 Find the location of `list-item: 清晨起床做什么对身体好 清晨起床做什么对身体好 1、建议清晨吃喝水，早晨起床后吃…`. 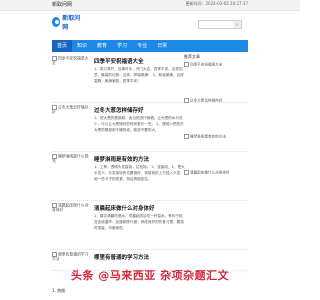

list-item: 清晨起床做什么对身体好 清晨起床做什么对身体好 1、建议清晨吃喝水，早晨起床后吃… is located at coordinates (150, 225).